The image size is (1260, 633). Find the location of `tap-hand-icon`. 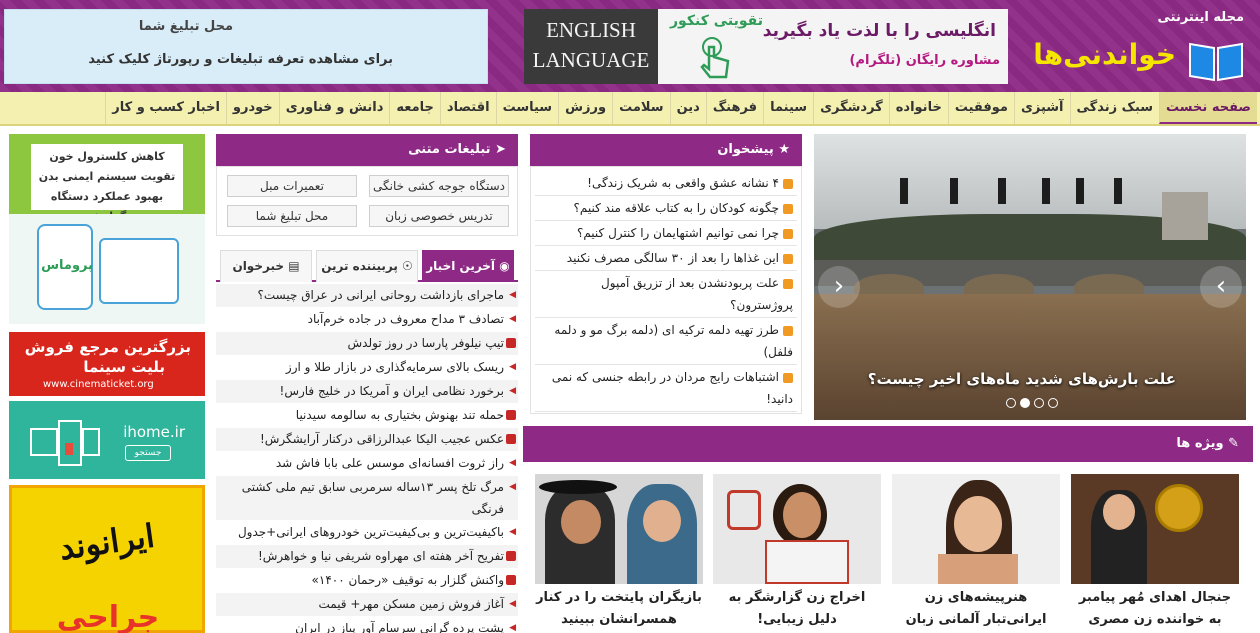

tap-hand-icon is located at coordinates (715, 58).